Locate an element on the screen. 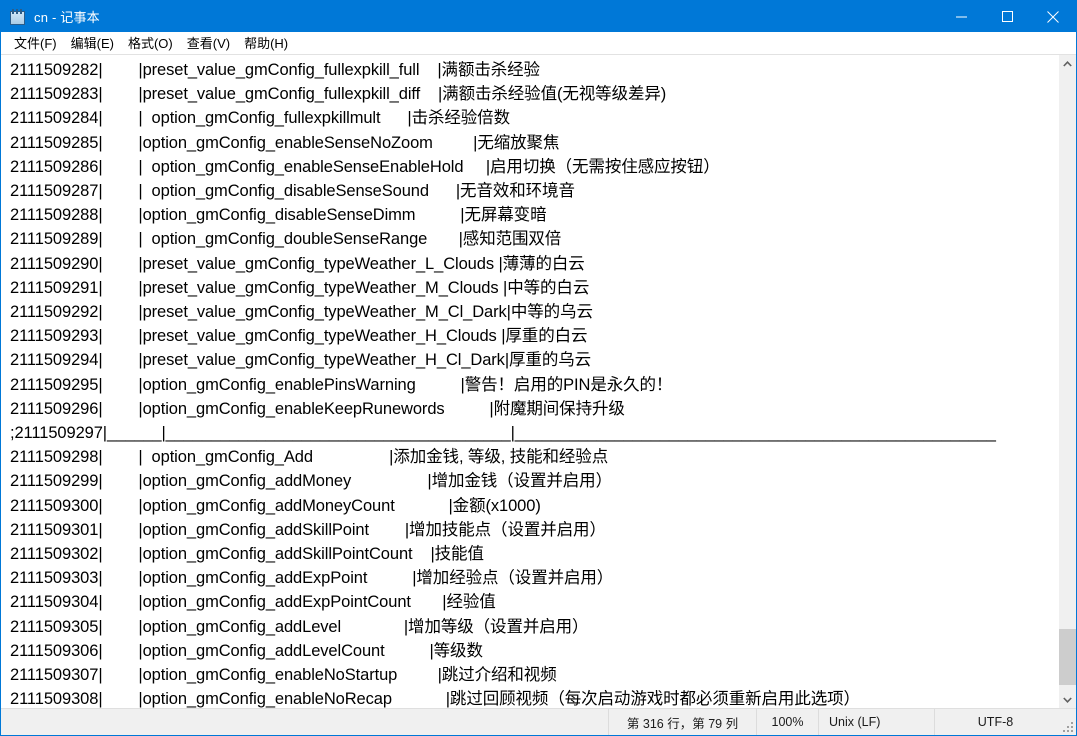 This screenshot has height=736, width=1077. line-translation: |等级数 is located at coordinates (433, 650).